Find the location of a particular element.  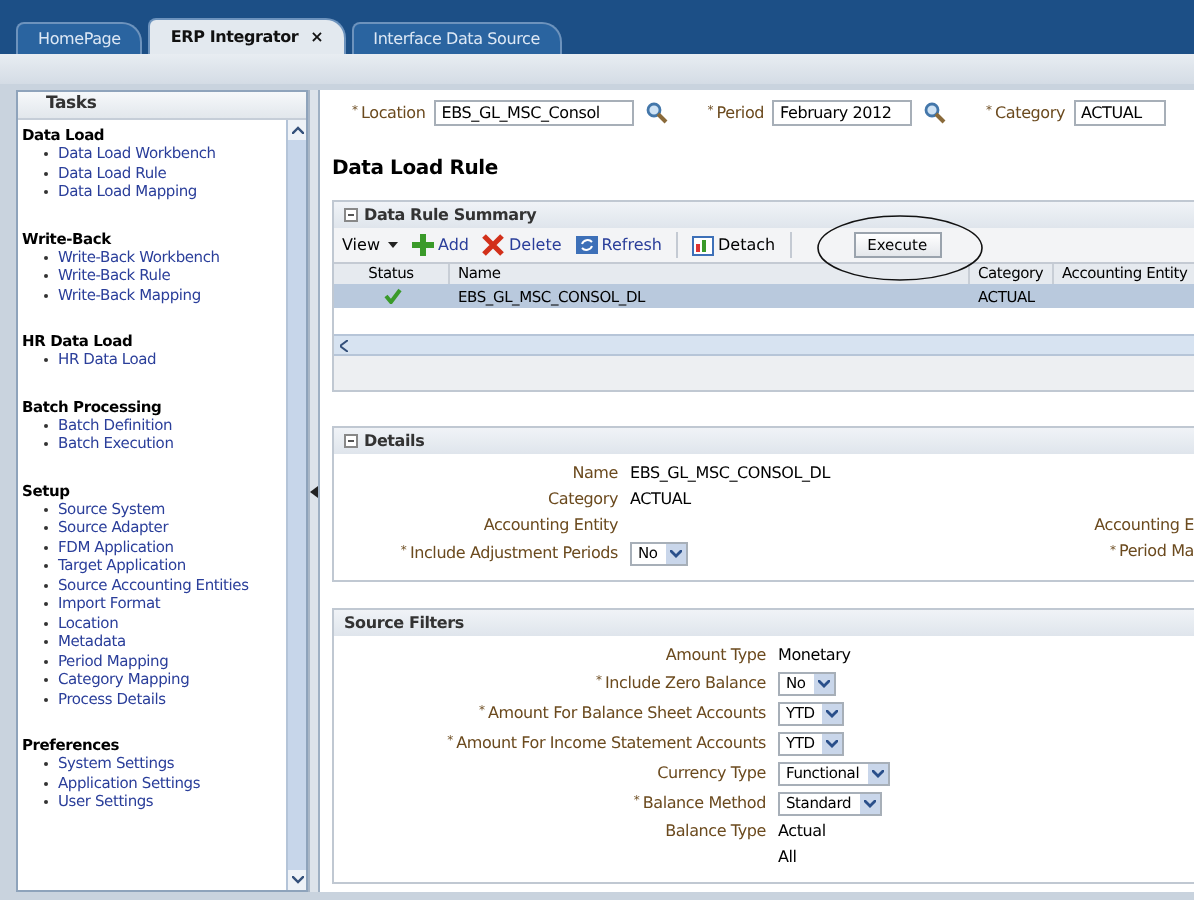

scroll-up-icon is located at coordinates (297, 130).